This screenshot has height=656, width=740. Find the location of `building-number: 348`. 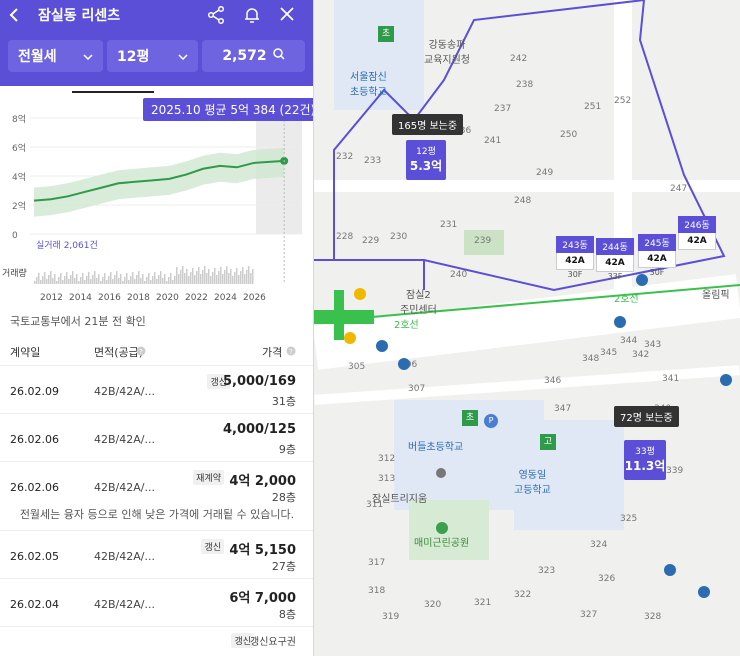

building-number: 348 is located at coordinates (590, 359).